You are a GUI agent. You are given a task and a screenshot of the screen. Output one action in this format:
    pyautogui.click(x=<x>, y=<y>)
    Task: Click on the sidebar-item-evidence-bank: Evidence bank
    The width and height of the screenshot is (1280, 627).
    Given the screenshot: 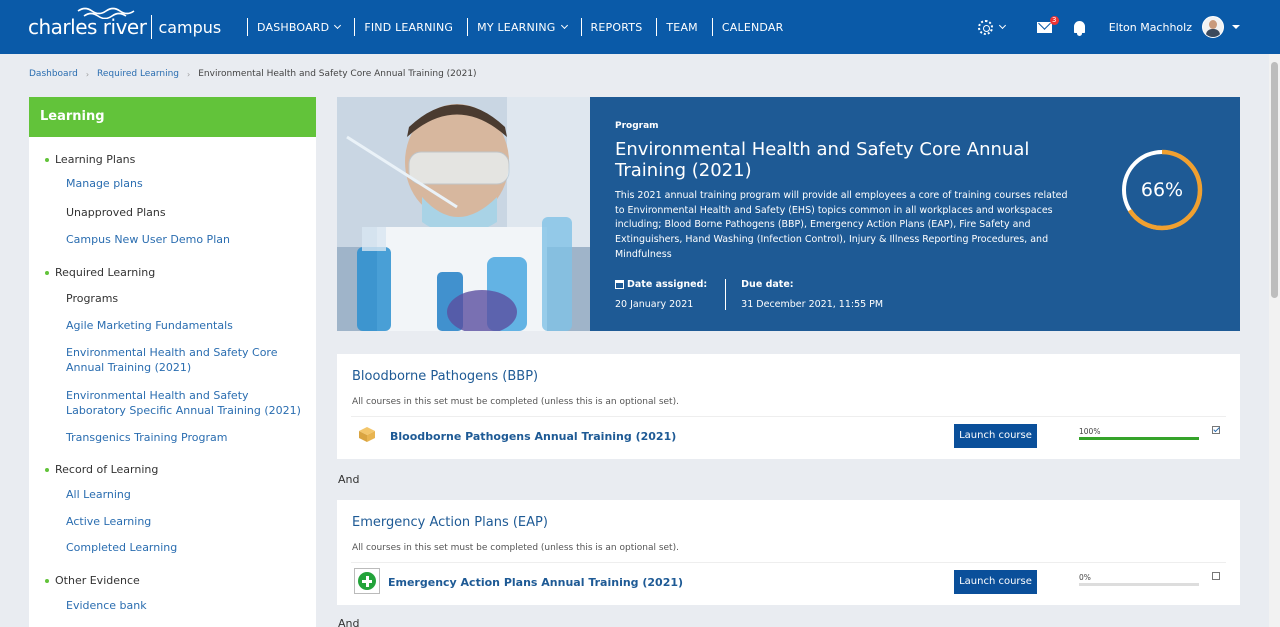 What is the action you would take?
    pyautogui.click(x=183, y=605)
    